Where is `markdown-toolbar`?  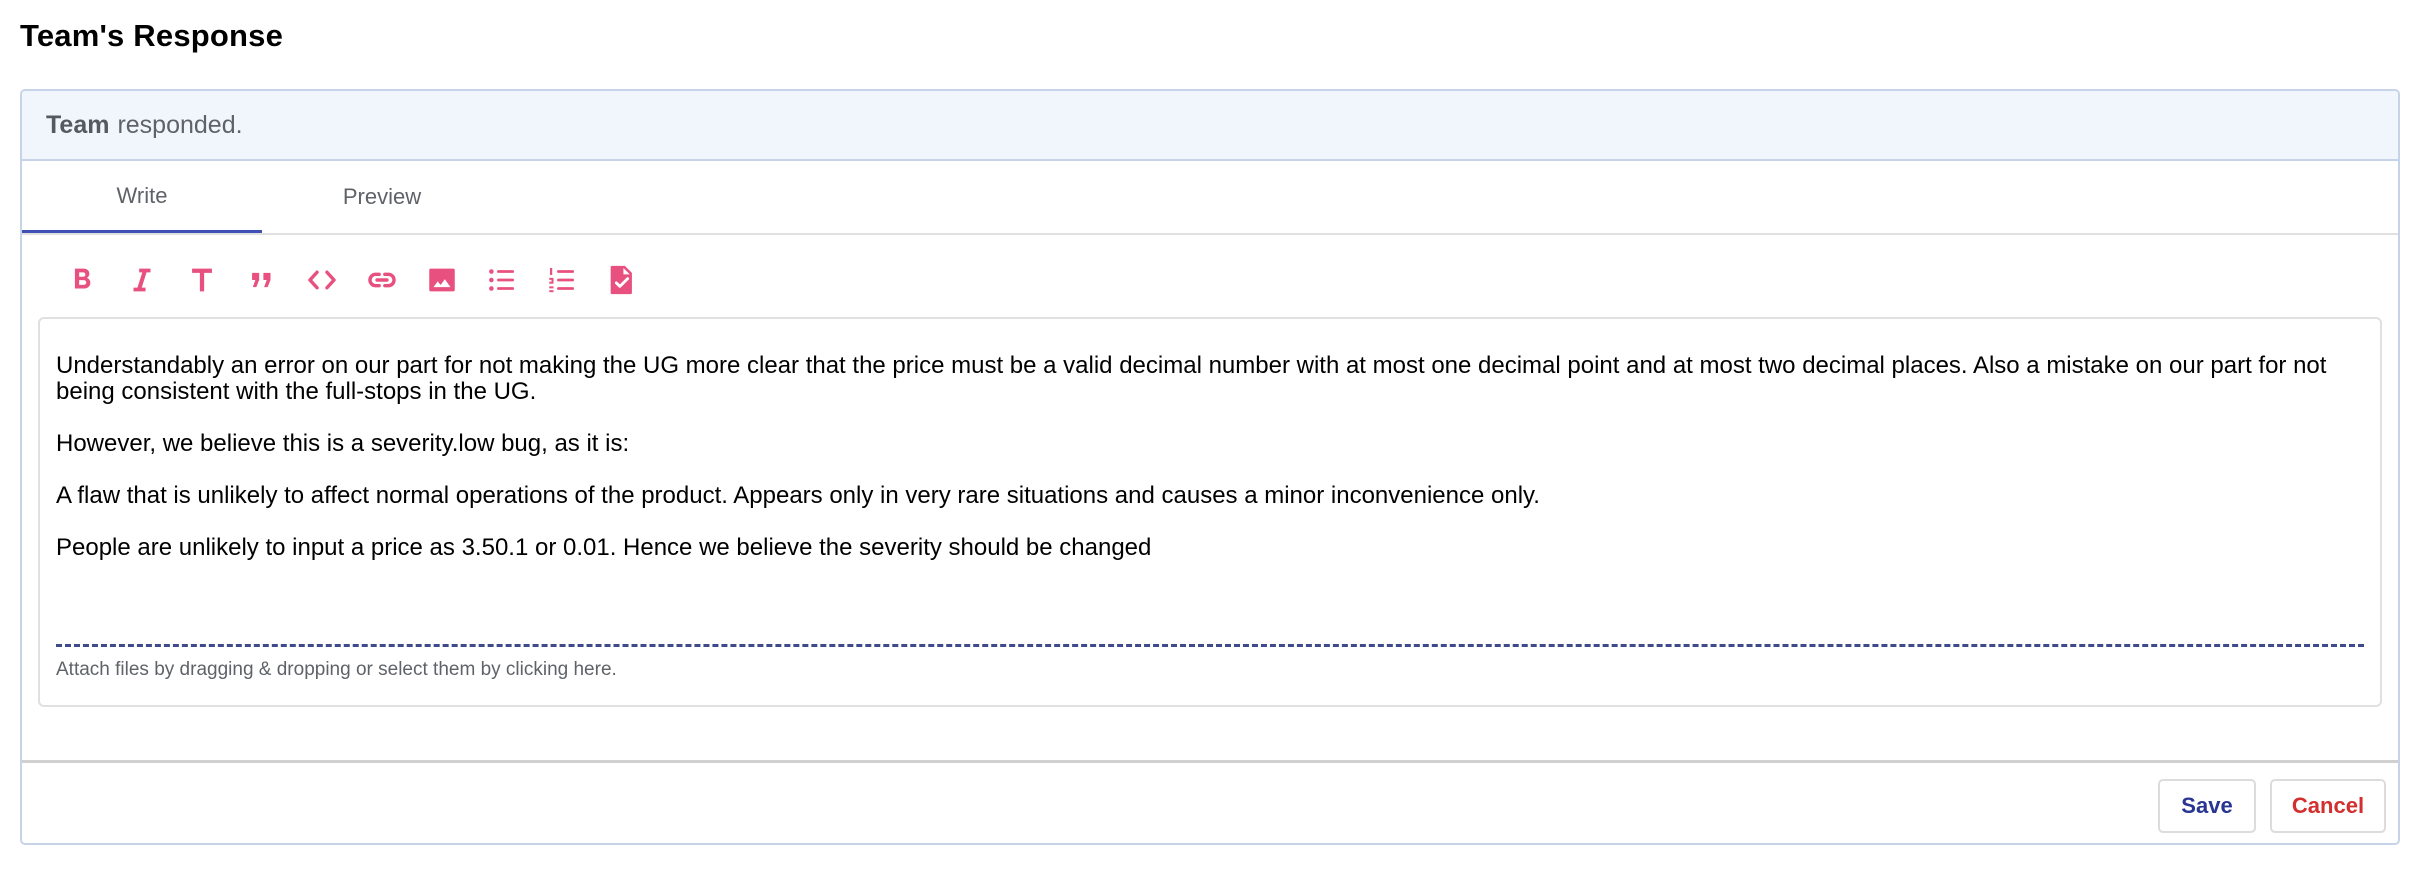
markdown-toolbar is located at coordinates (1210, 280).